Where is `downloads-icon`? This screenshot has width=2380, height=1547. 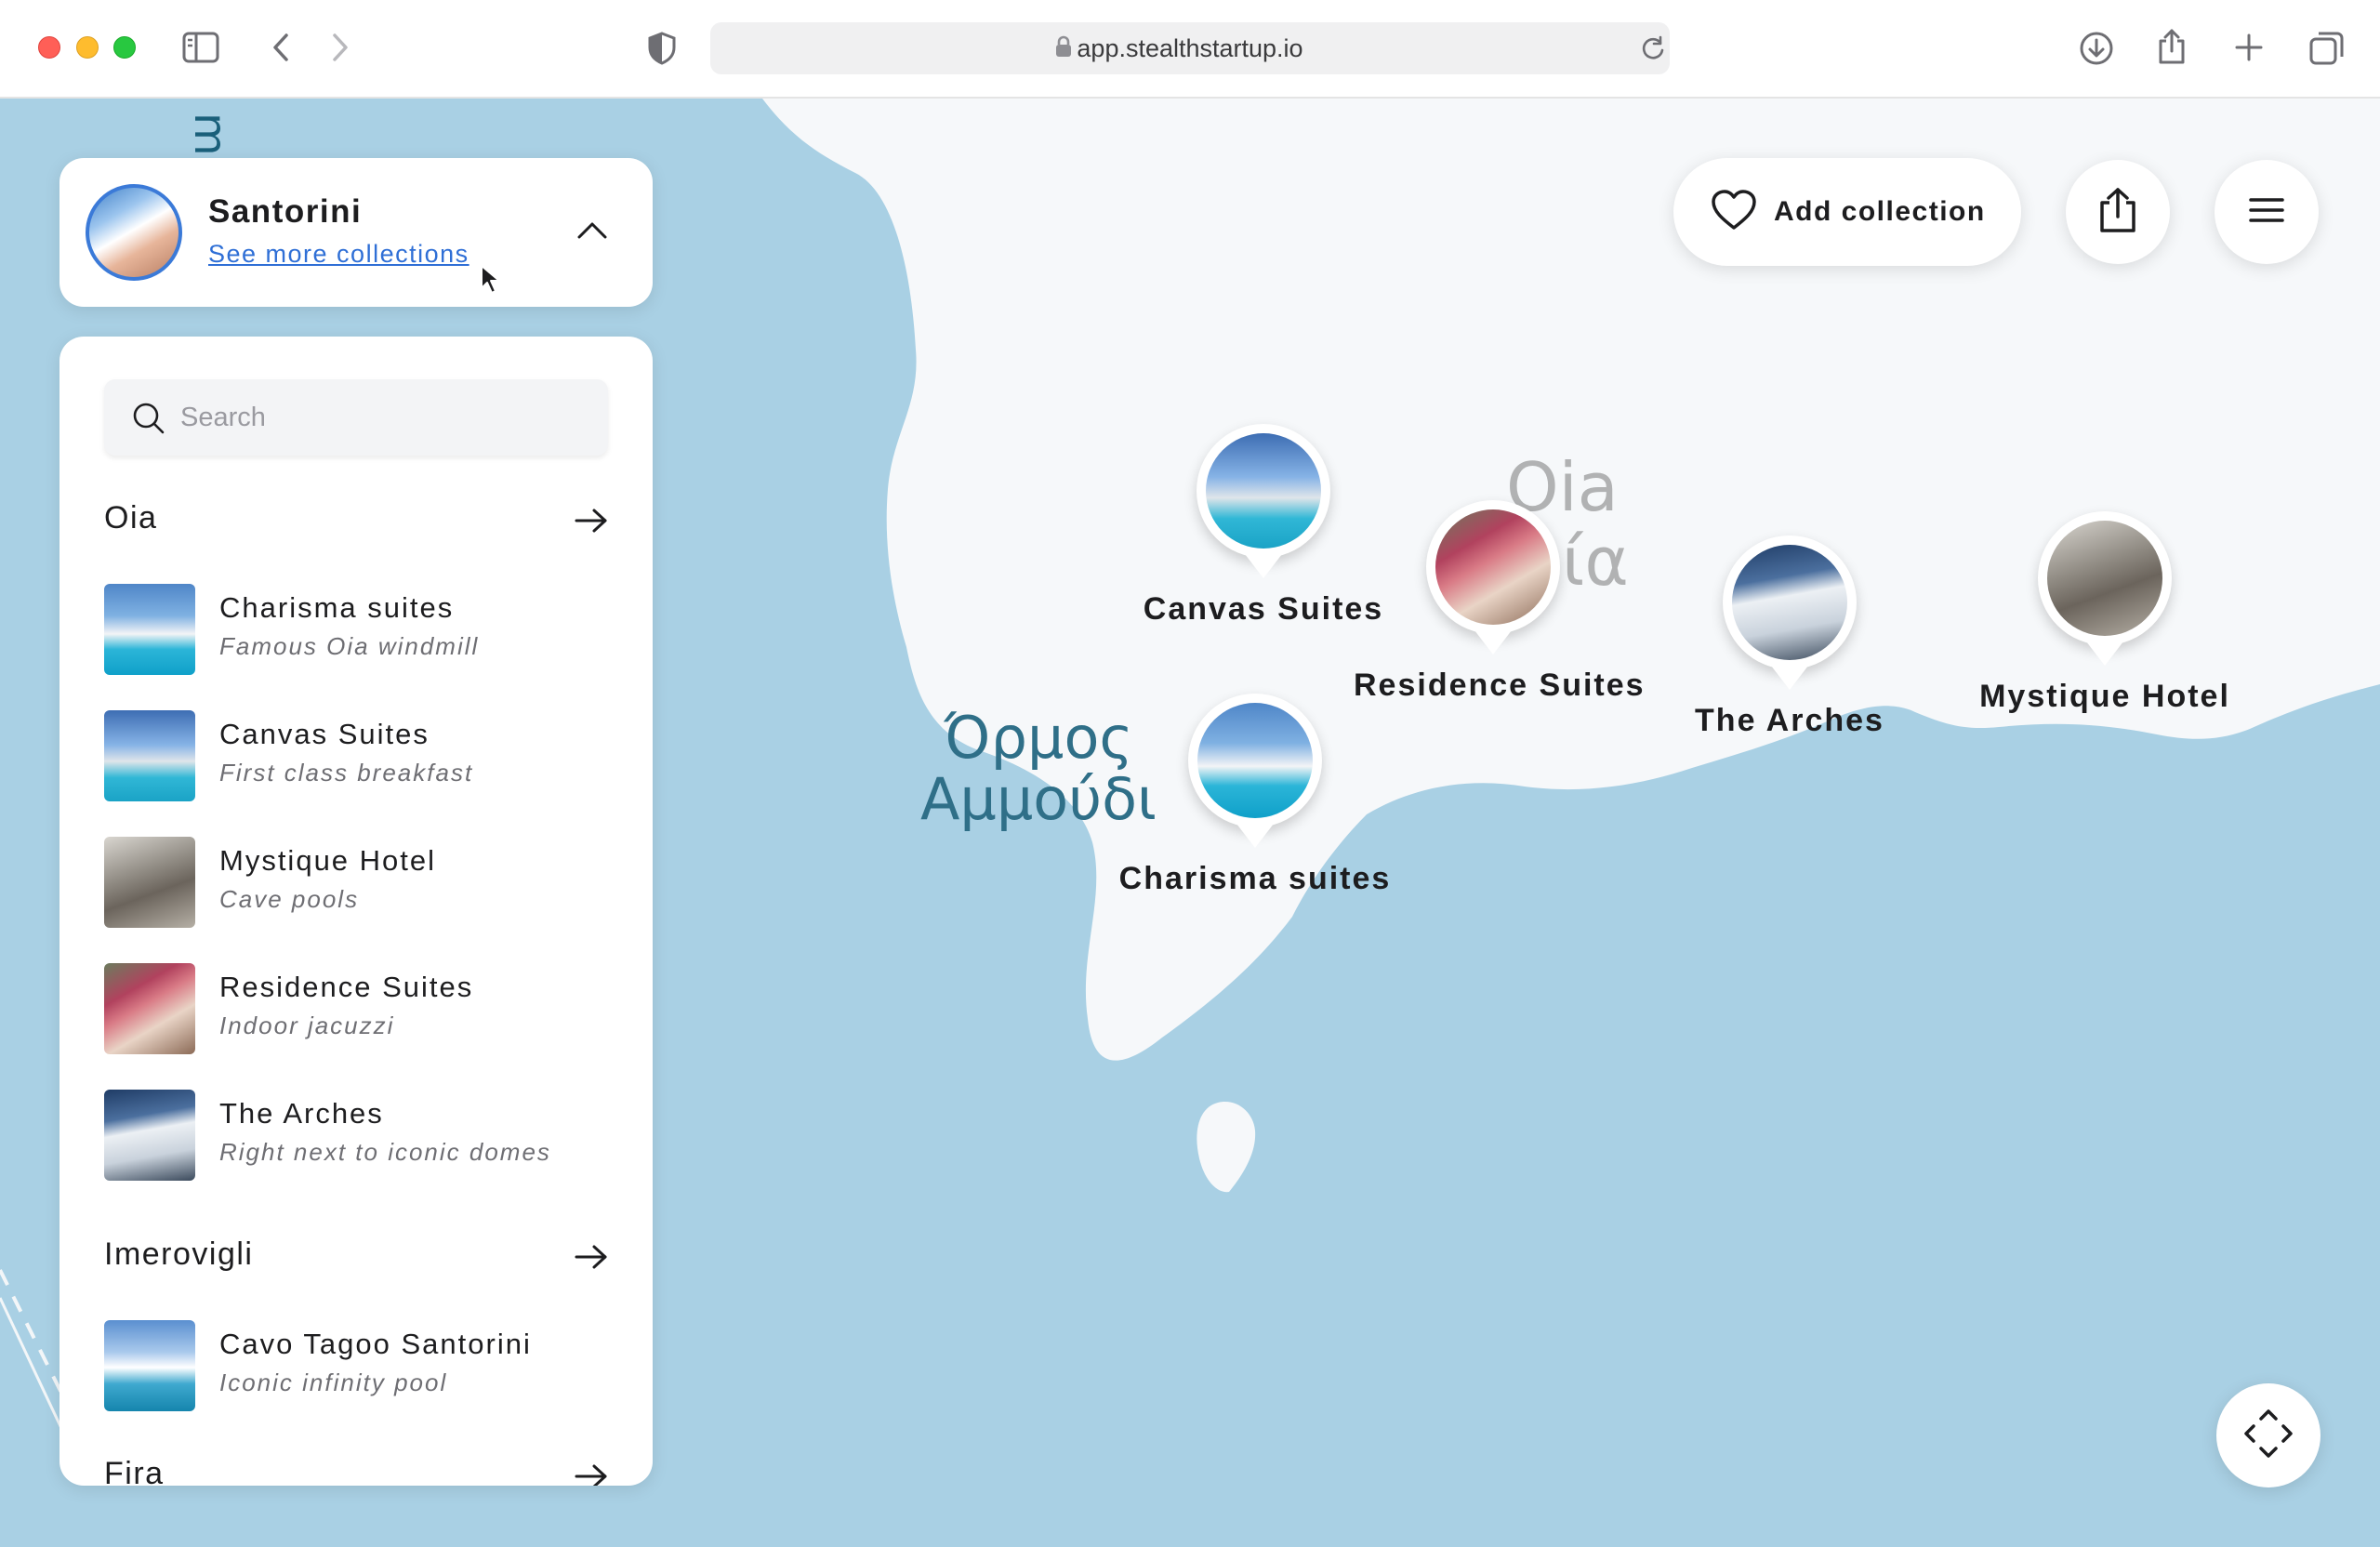
downloads-icon is located at coordinates (2096, 48).